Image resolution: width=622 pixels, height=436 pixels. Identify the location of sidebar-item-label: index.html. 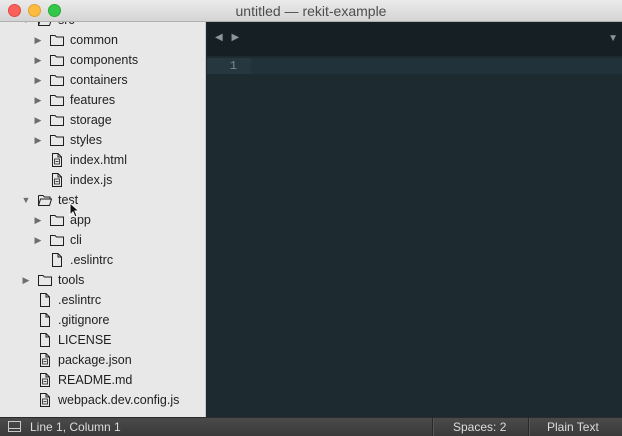
(98, 160).